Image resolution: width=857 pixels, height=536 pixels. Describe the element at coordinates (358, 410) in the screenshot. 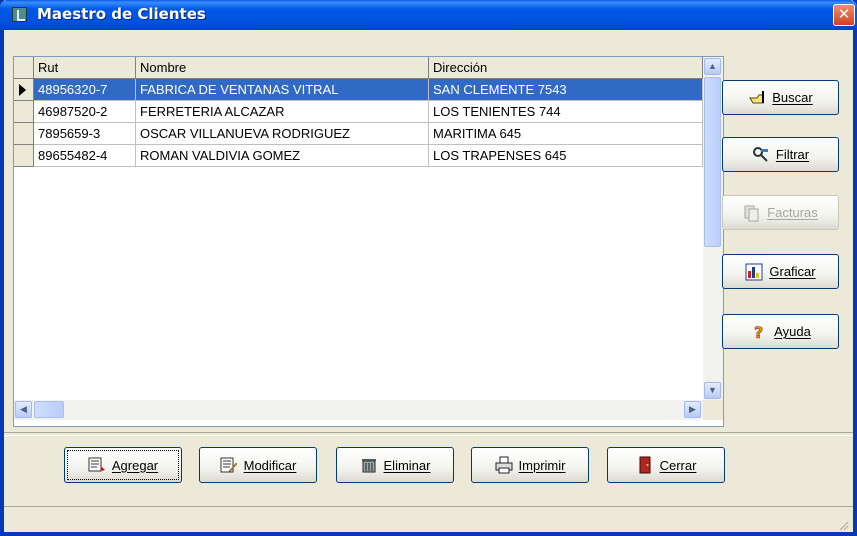

I see `horizontal-scrollbar: ◀ ▶` at that location.